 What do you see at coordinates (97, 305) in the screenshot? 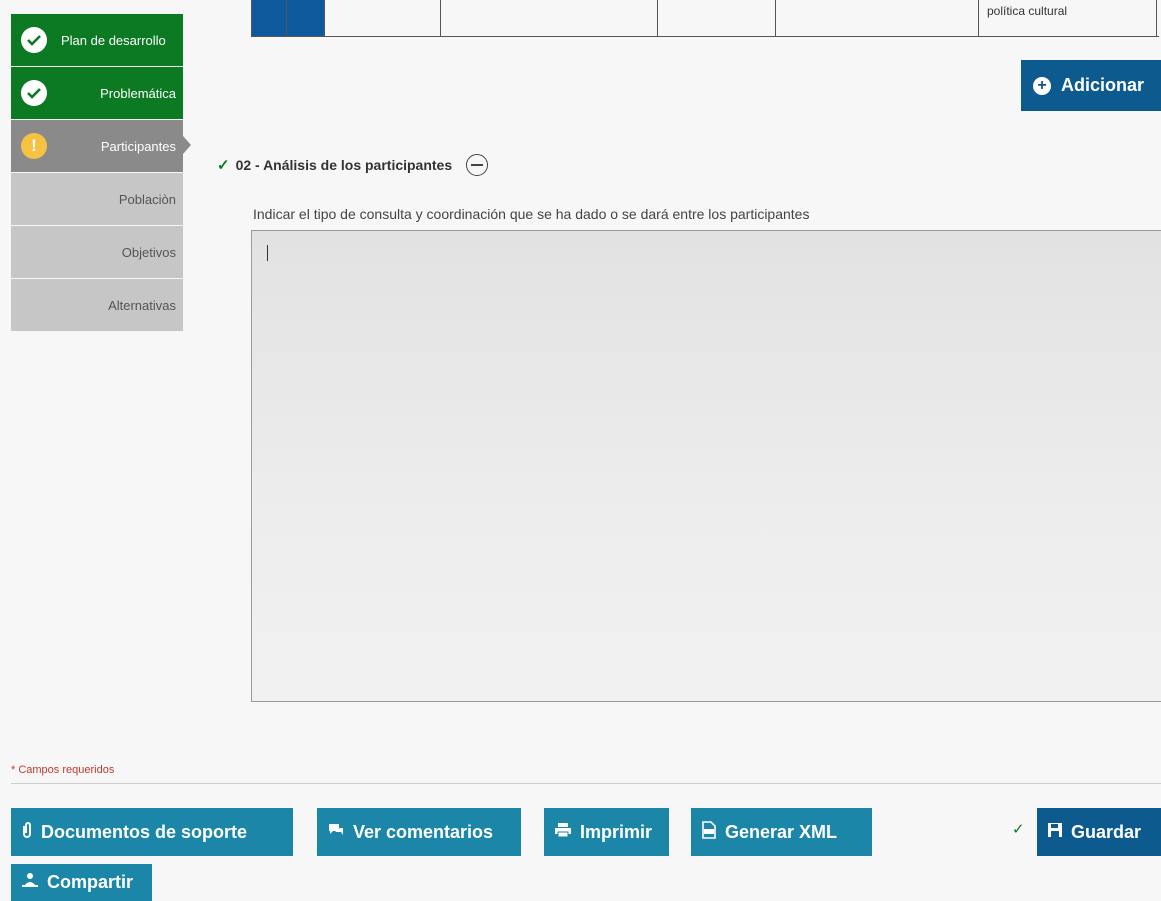
I see `sidebar-item-alternativas: Alternativas` at bounding box center [97, 305].